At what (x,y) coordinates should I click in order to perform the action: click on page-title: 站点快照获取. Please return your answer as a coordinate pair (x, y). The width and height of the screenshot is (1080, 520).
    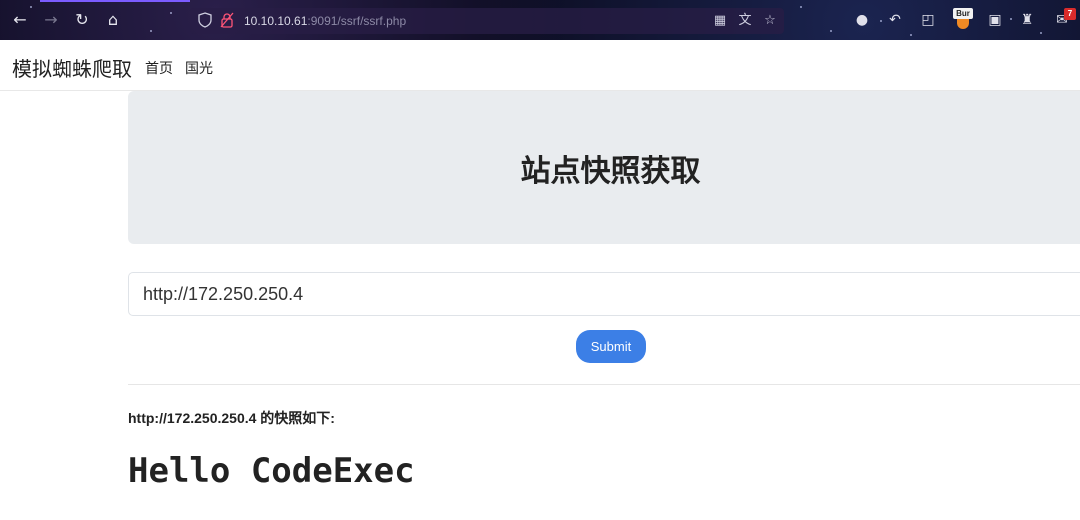
    Looking at the image, I should click on (610, 171).